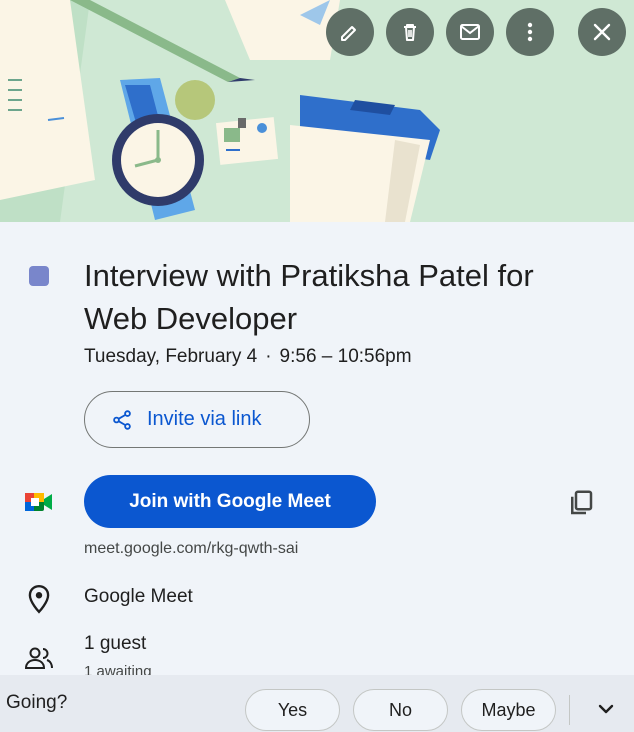 This screenshot has width=634, height=732. Describe the element at coordinates (400, 710) in the screenshot. I see `rsvp-no-button: No` at that location.